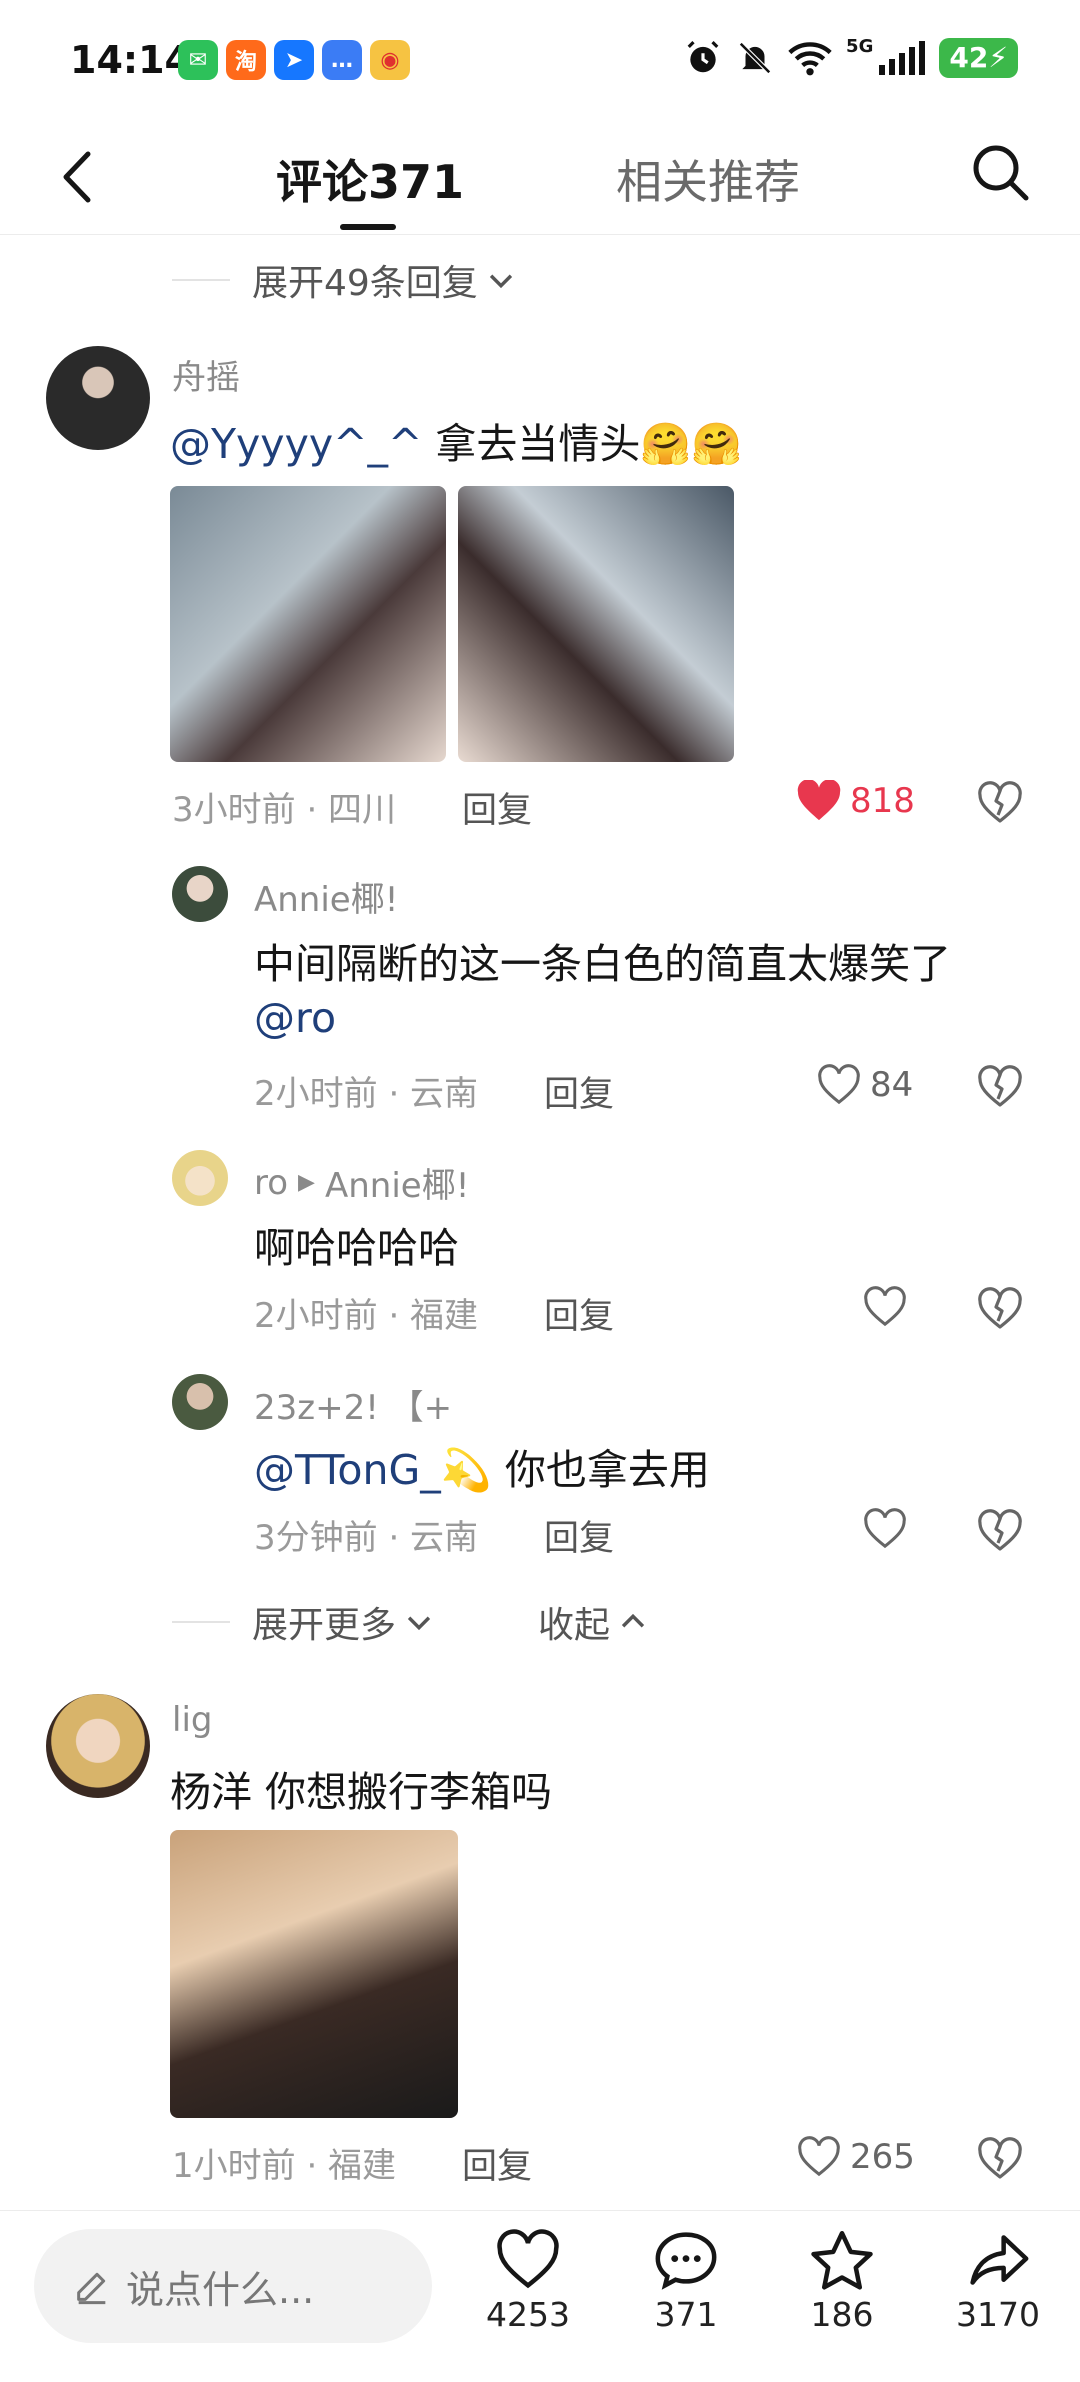 The width and height of the screenshot is (1080, 2382). What do you see at coordinates (284, 810) in the screenshot?
I see `comment-meta: 3小时前 · 四川` at bounding box center [284, 810].